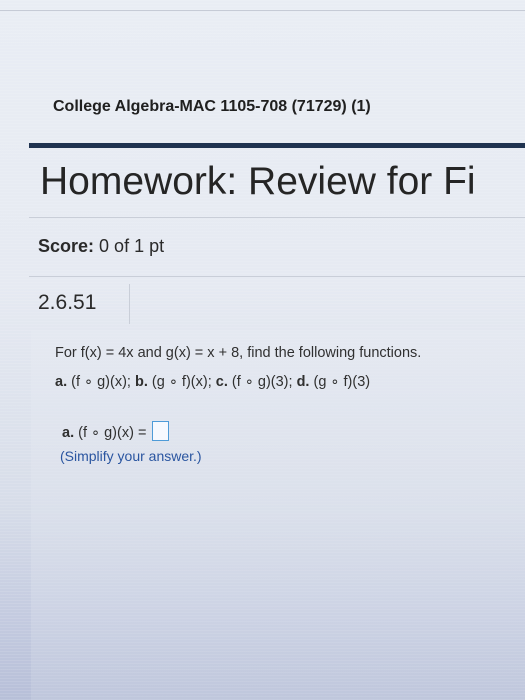 This screenshot has width=525, height=700. I want to click on answer-row: a. (f ∘ g)(x) =, so click(116, 432).